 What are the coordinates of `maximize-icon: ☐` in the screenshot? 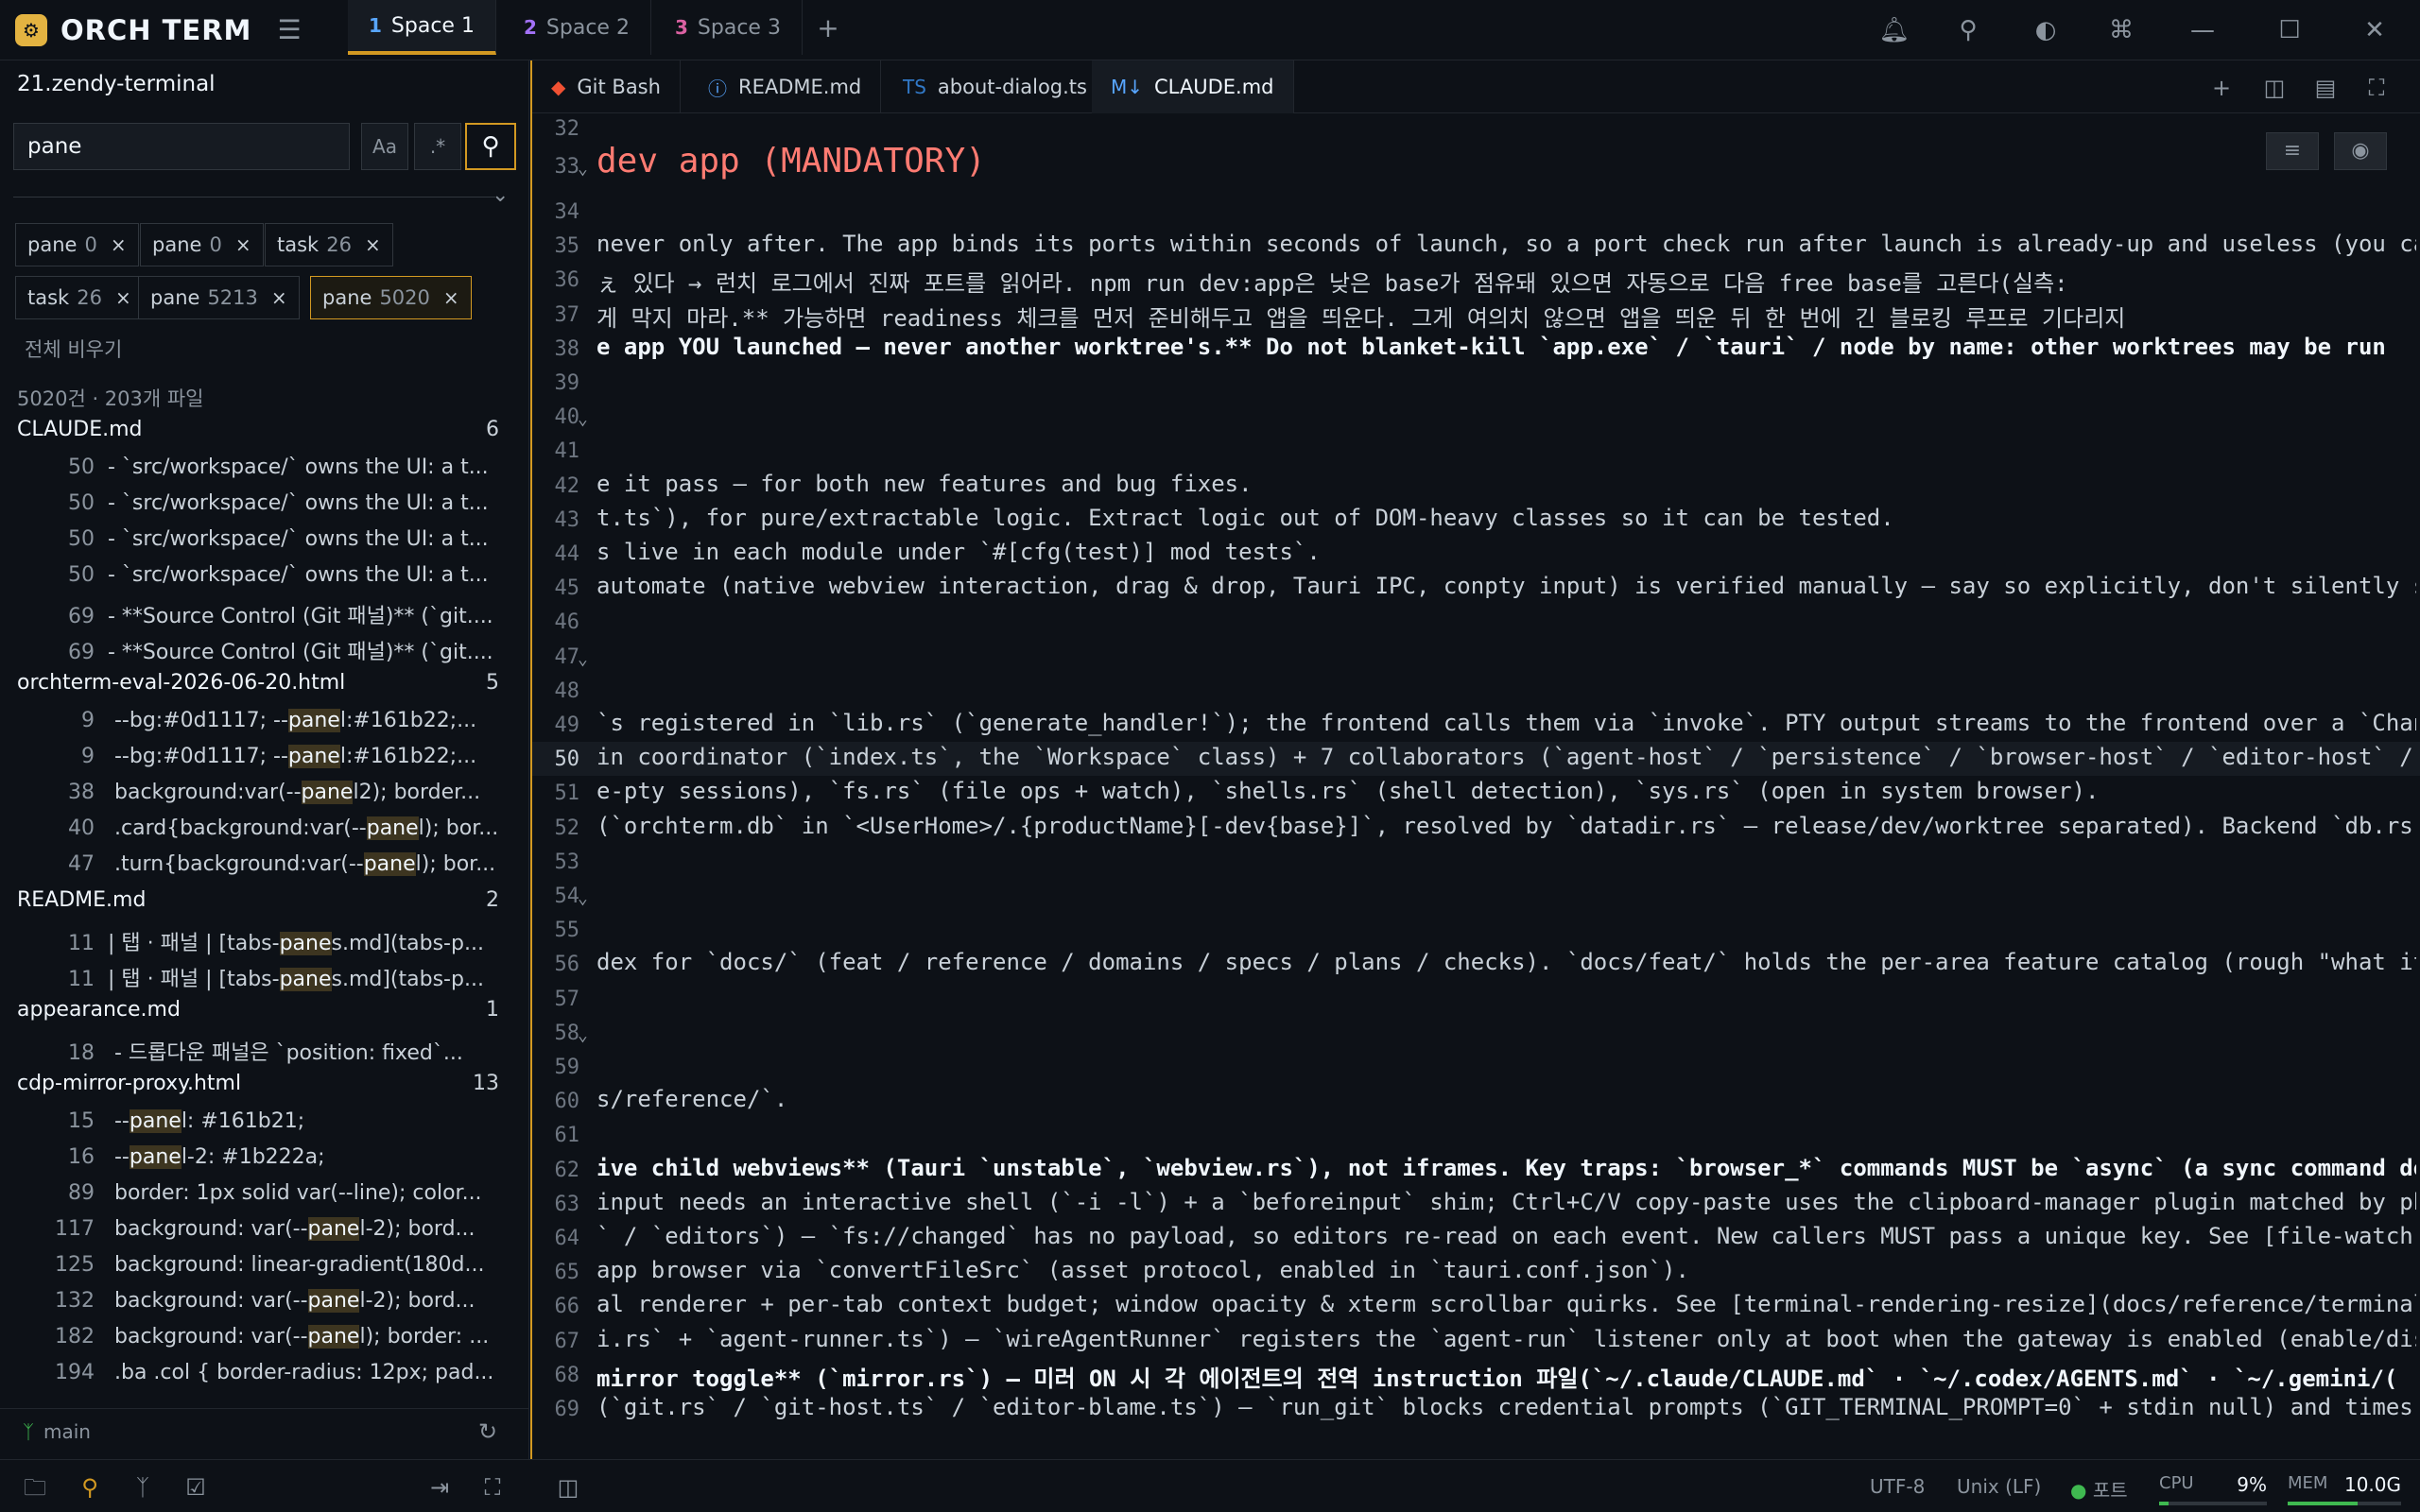 It's located at (2290, 30).